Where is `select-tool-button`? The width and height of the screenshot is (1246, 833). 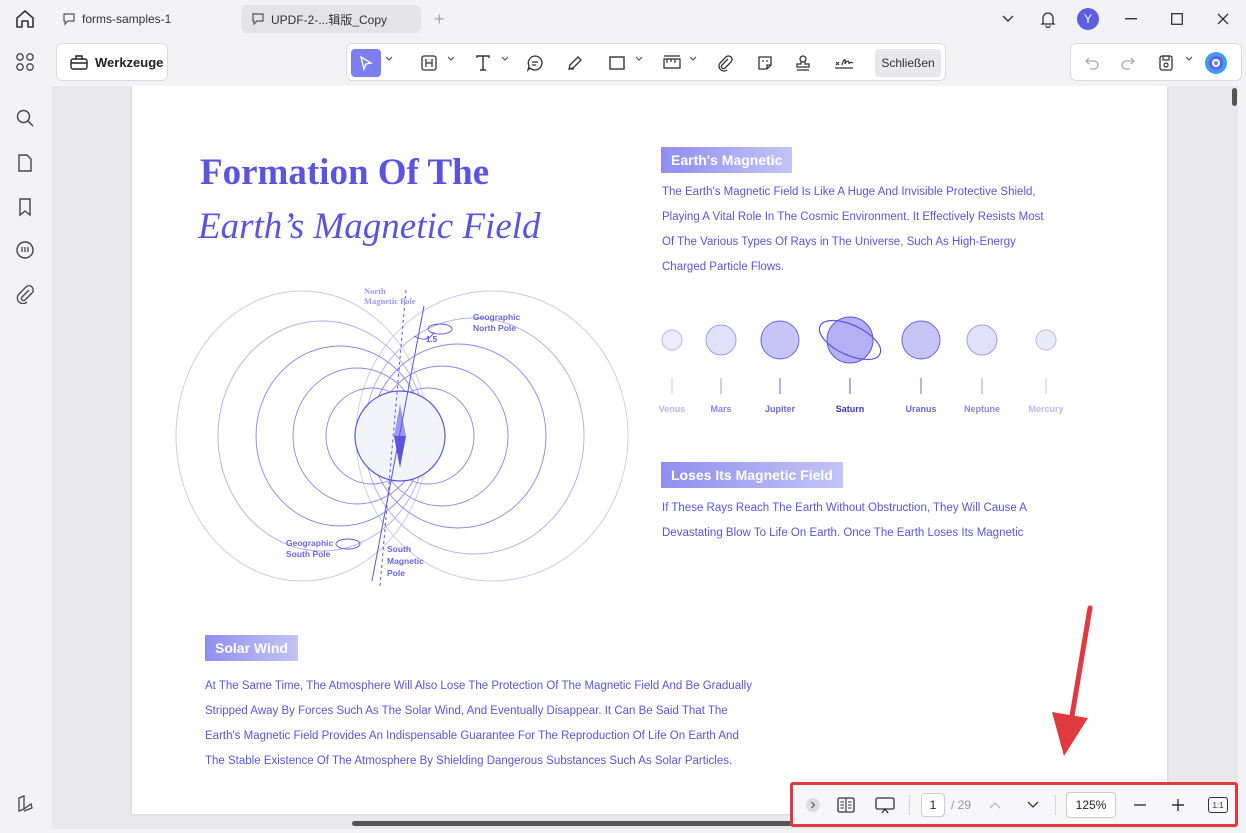
select-tool-button is located at coordinates (366, 63).